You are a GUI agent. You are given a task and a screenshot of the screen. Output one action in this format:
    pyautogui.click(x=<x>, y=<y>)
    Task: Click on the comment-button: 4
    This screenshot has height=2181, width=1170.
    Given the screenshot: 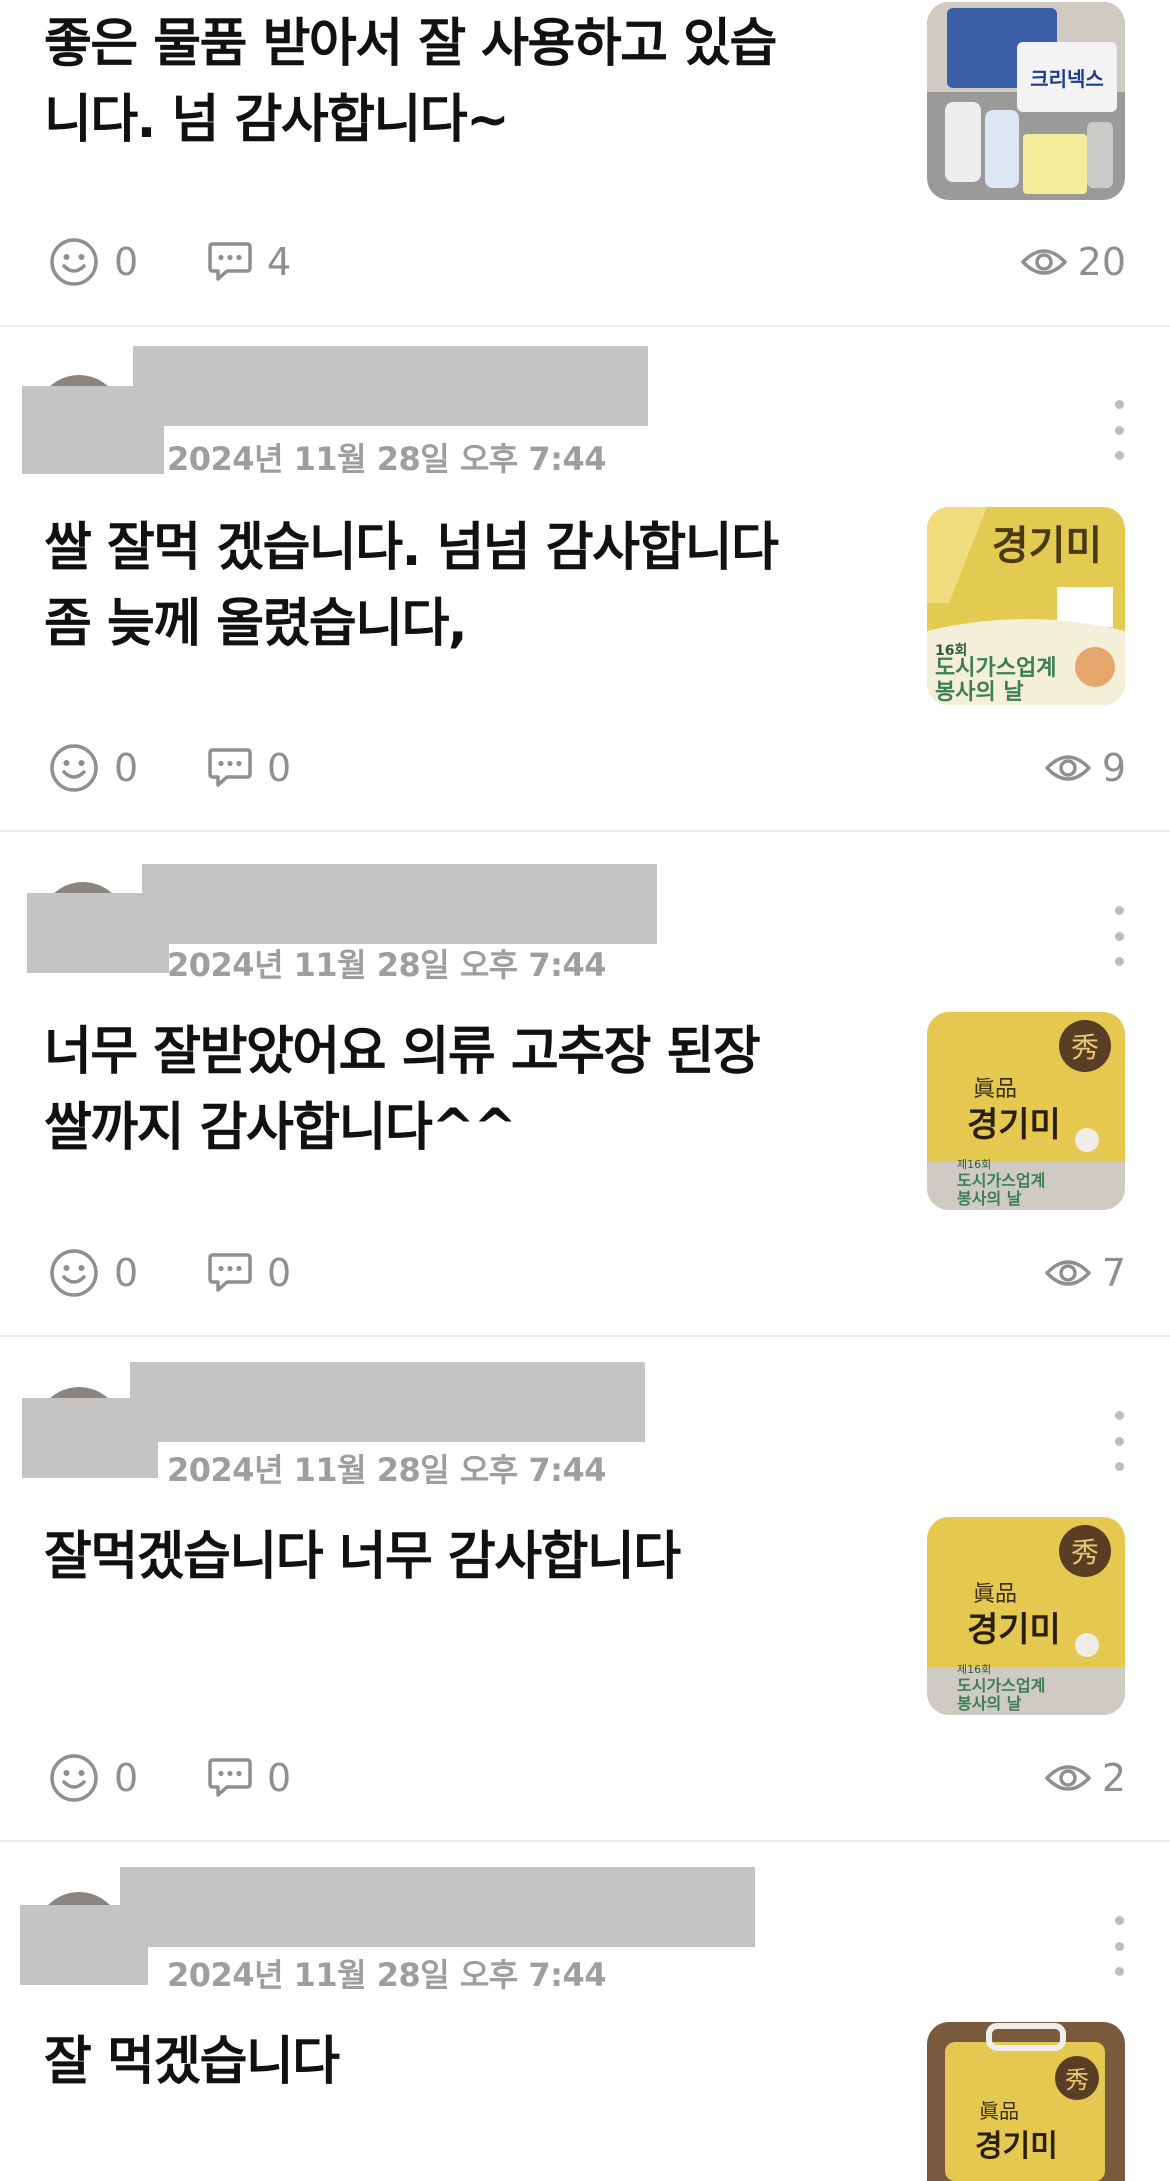 What is the action you would take?
    pyautogui.click(x=249, y=262)
    